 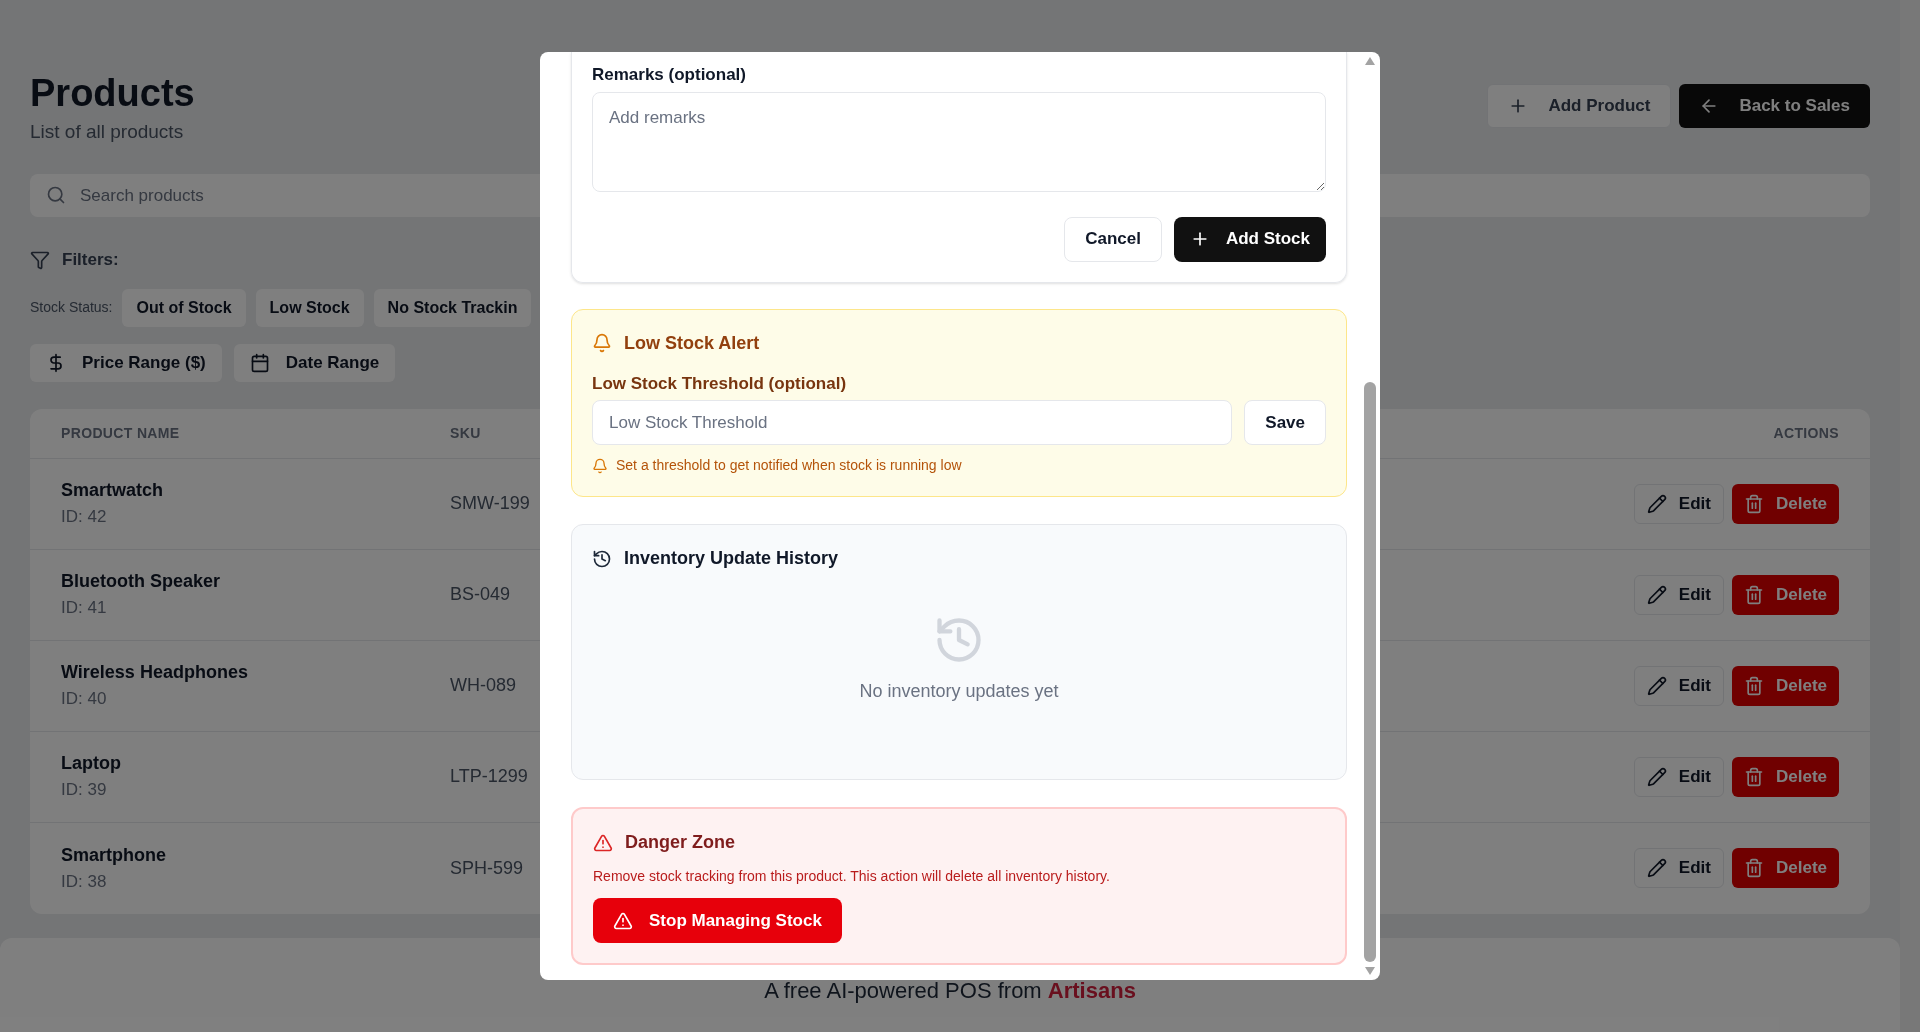 I want to click on page-title: Products, so click(x=112, y=93).